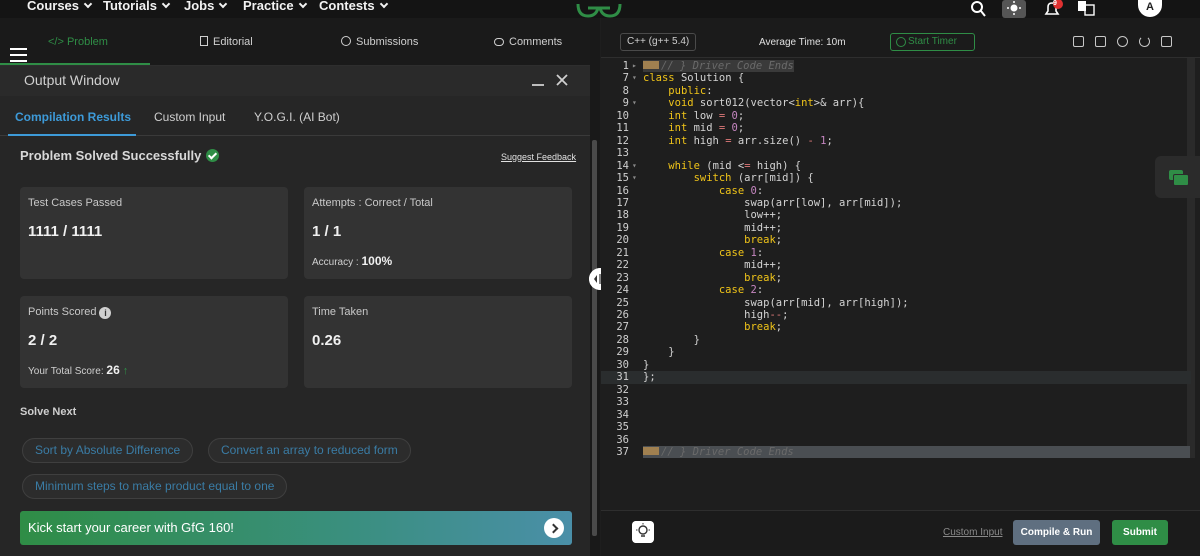  What do you see at coordinates (309, 450) in the screenshot?
I see `solve-next-chip: Convert an array to reduced form` at bounding box center [309, 450].